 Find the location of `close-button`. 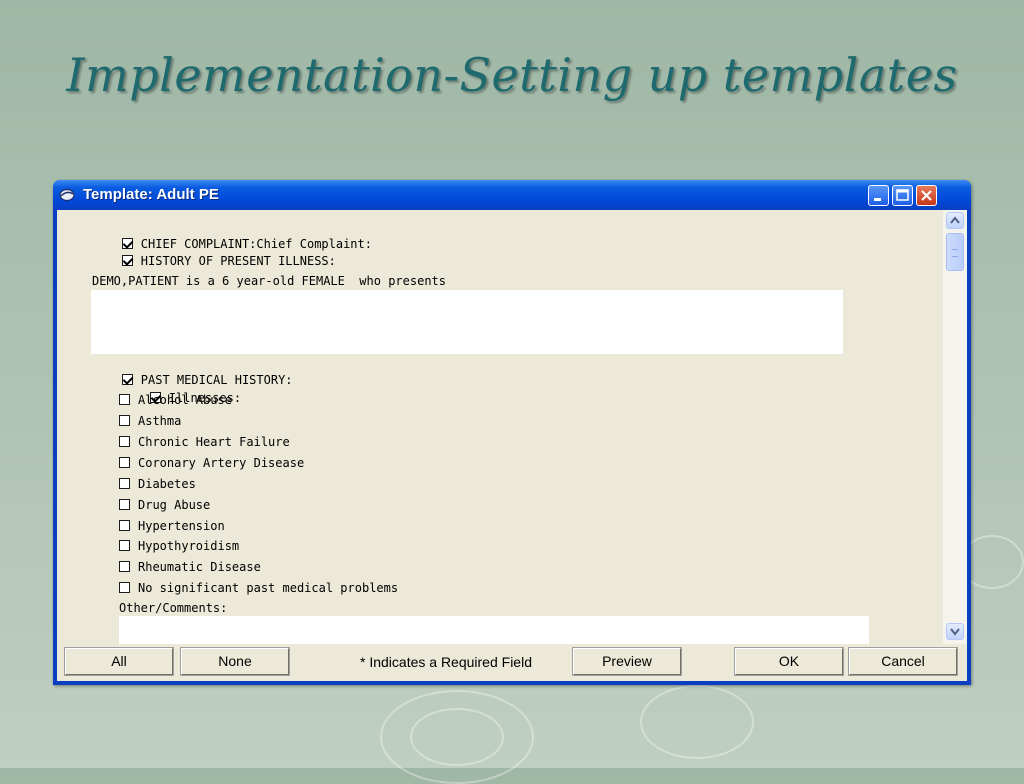

close-button is located at coordinates (926, 195).